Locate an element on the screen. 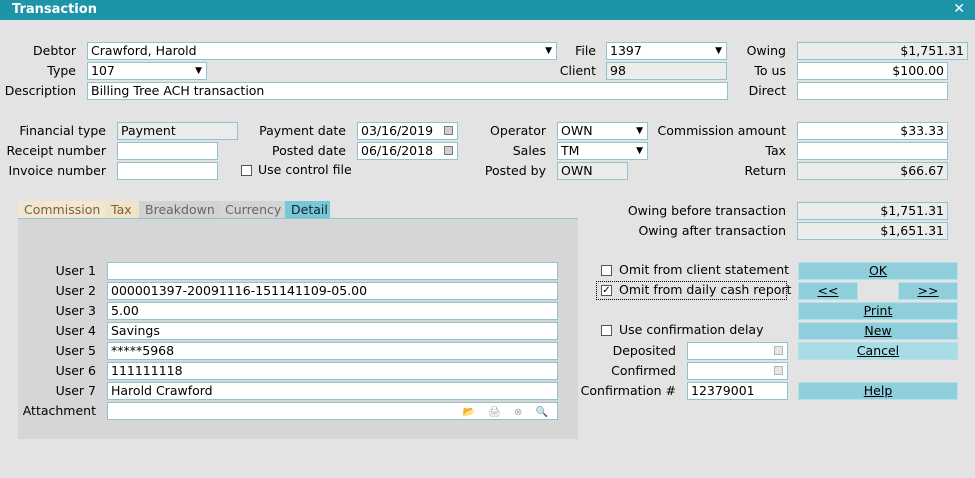 This screenshot has height=478, width=975. sales-select: TM ▼ is located at coordinates (602, 151).